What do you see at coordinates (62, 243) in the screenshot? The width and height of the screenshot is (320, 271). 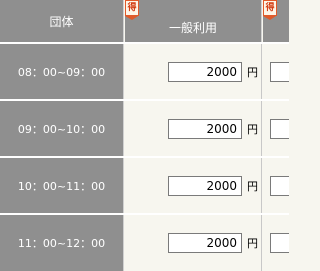 I see `time-slot-label: 11：00~12：00` at bounding box center [62, 243].